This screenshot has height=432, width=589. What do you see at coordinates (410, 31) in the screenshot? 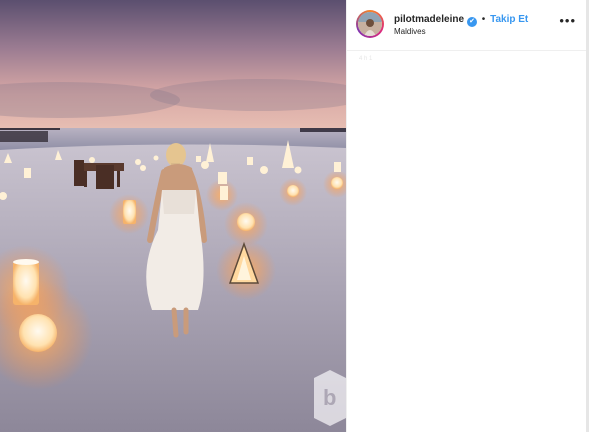
I see `location-link: Maldives` at bounding box center [410, 31].